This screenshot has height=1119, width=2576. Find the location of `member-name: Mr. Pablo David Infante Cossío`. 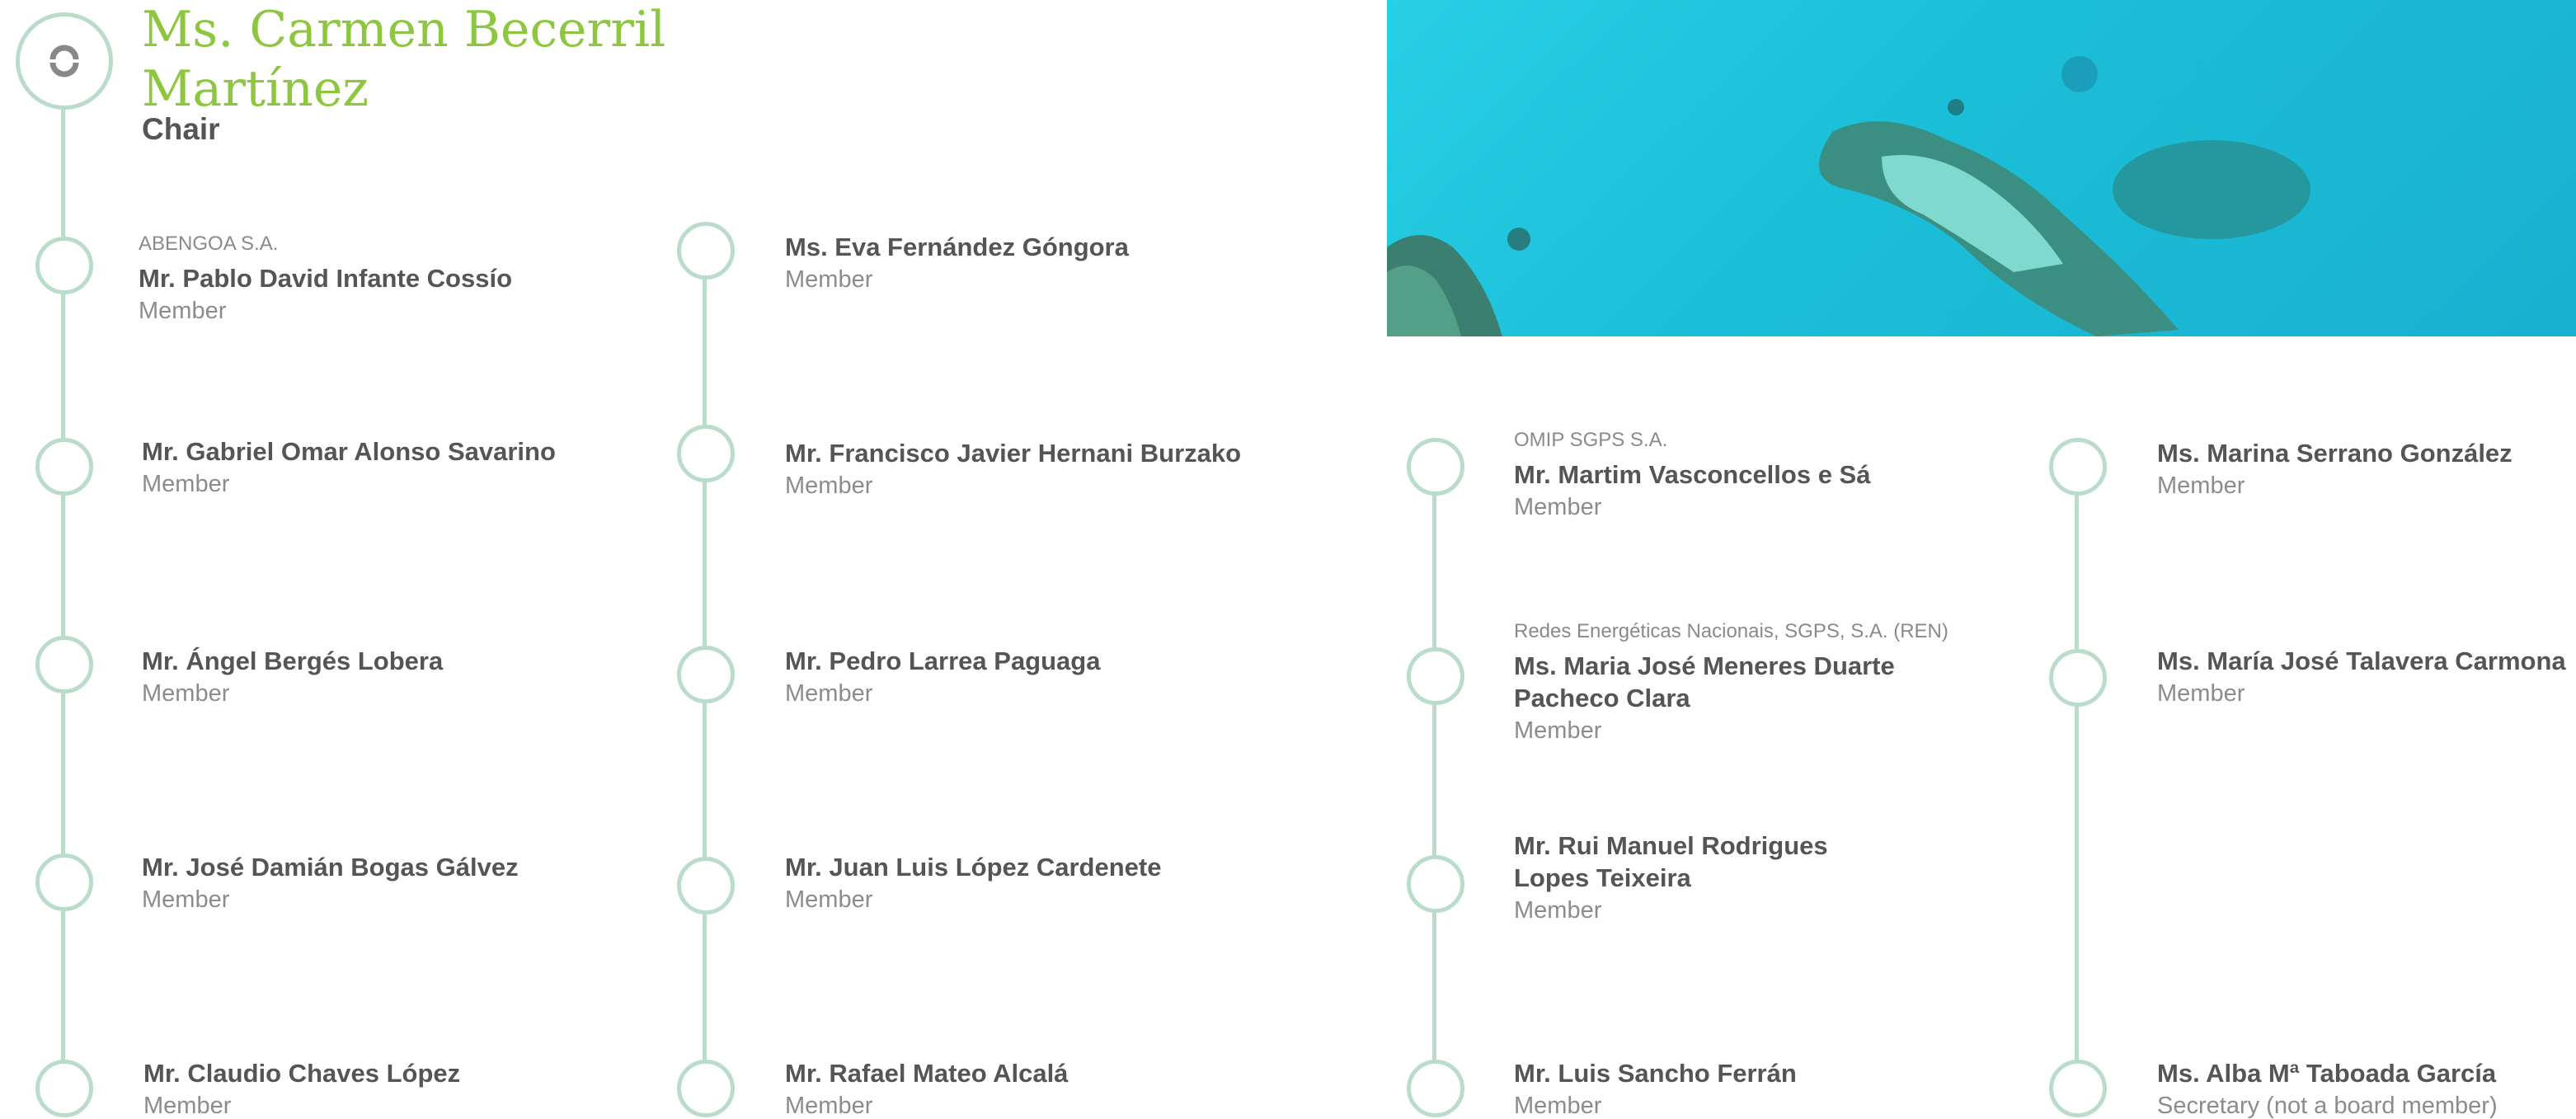

member-name: Mr. Pablo David Infante Cossío is located at coordinates (326, 278).